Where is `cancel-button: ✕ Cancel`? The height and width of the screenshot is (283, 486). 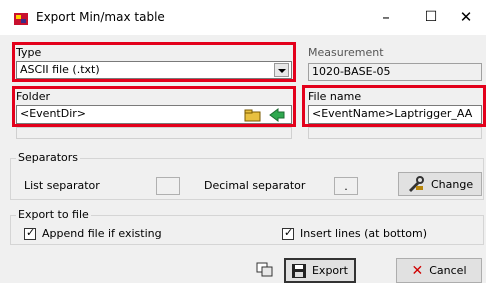 cancel-button: ✕ Cancel is located at coordinates (439, 270).